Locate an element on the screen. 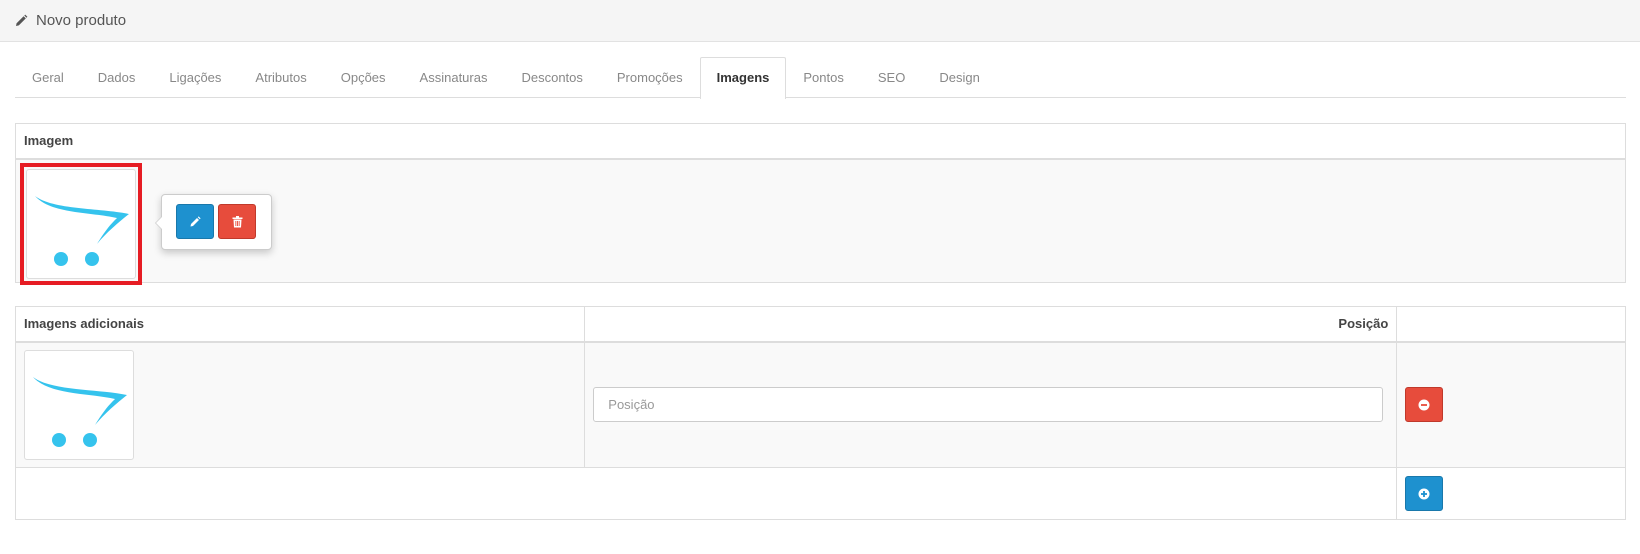  edit-image-button is located at coordinates (195, 221).